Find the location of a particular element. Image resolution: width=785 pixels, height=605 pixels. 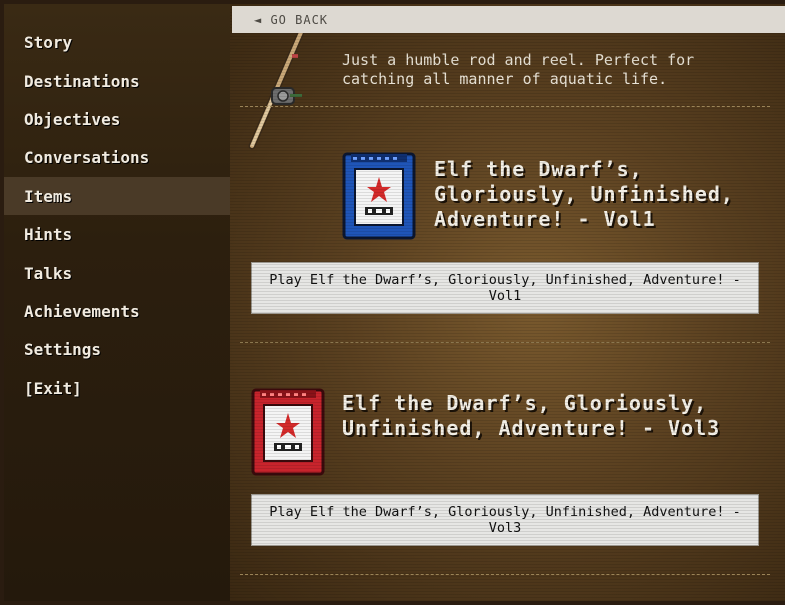

go-back-button: ◄ GO BACK is located at coordinates (291, 20).